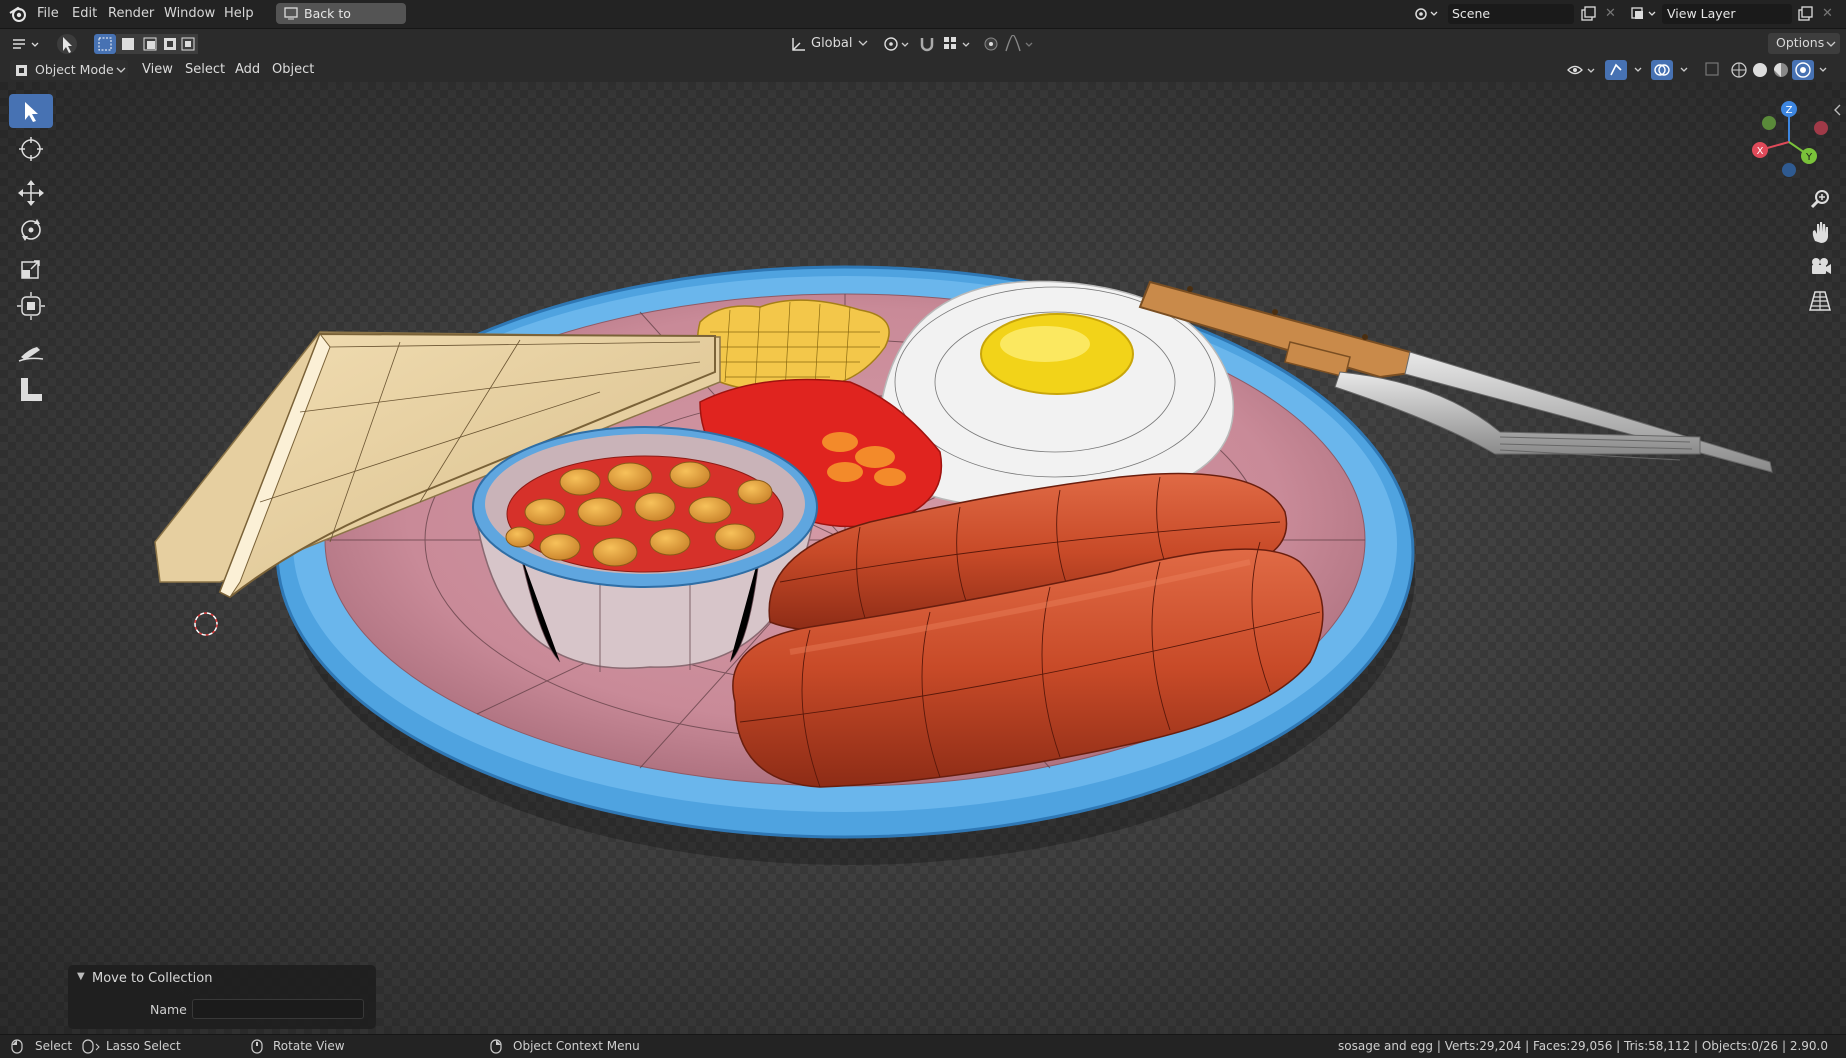  I want to click on cursor-tool, so click(31, 149).